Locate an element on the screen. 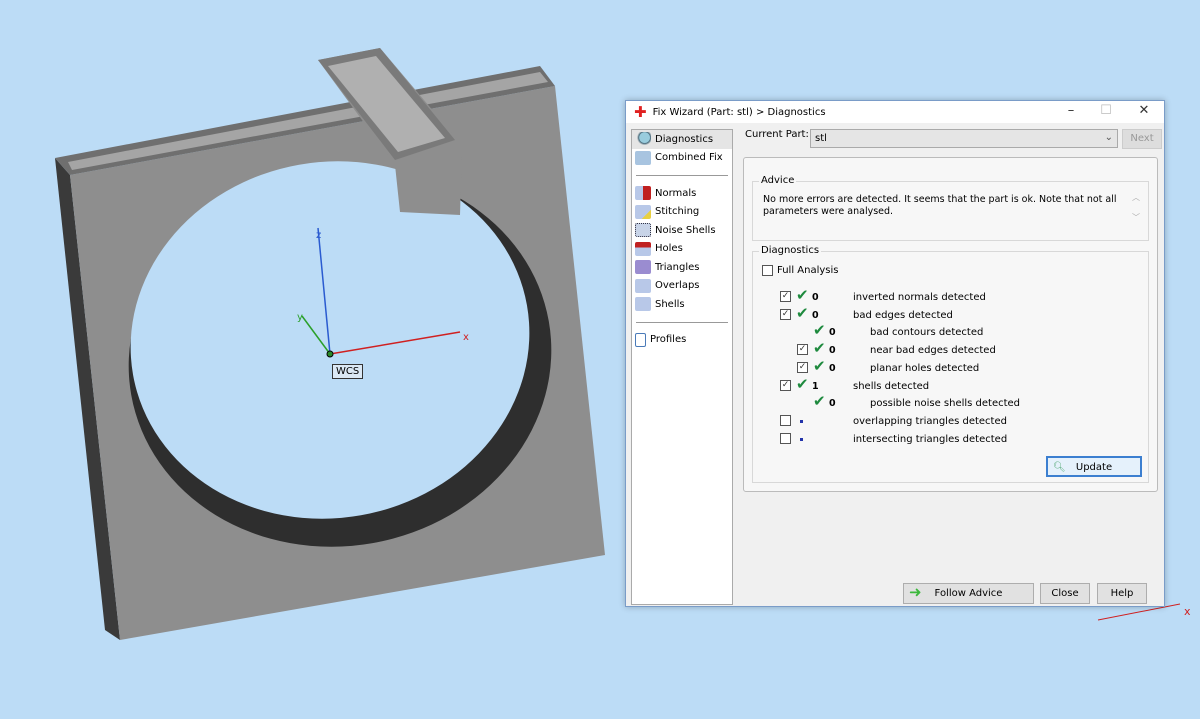 The width and height of the screenshot is (1200, 719). nav-triangles: Triangles is located at coordinates (682, 267).